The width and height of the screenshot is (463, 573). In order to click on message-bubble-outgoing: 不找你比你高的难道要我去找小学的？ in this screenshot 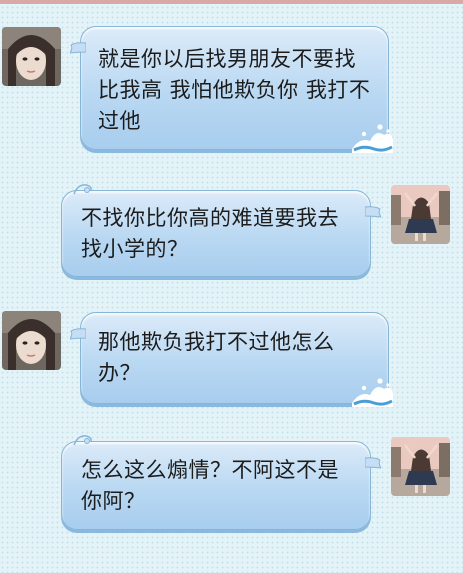, I will do `click(221, 230)`.